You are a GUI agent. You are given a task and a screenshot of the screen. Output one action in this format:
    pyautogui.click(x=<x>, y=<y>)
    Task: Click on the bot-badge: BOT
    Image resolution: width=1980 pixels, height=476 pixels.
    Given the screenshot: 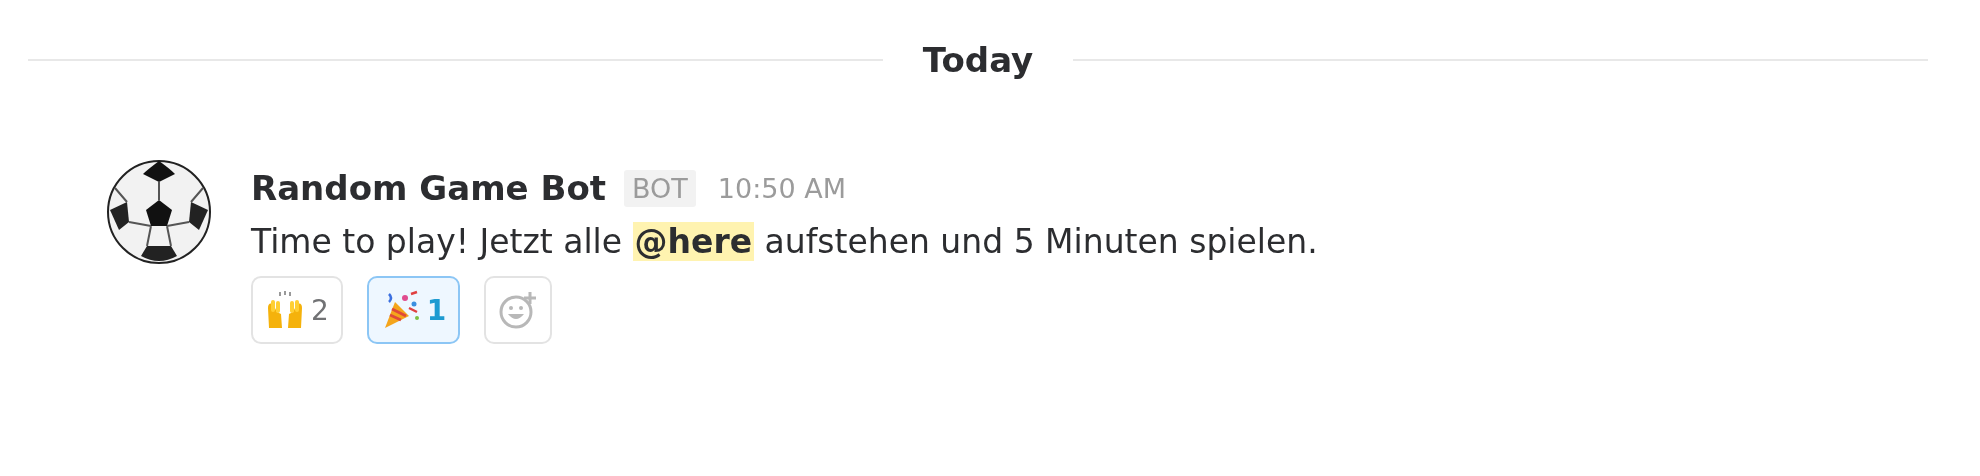 What is the action you would take?
    pyautogui.click(x=660, y=188)
    